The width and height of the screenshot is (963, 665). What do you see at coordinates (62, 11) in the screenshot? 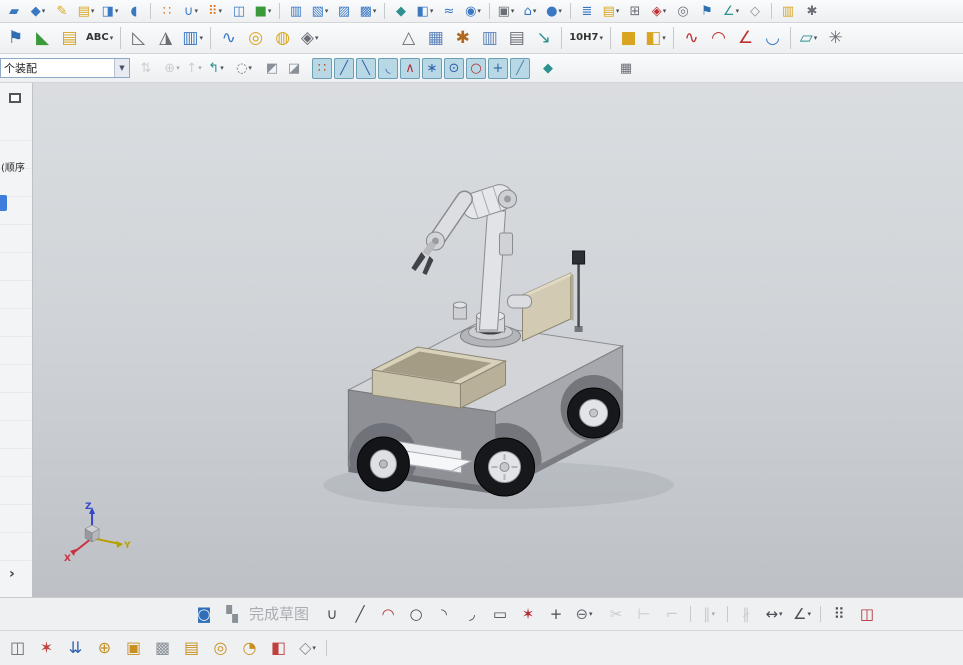
I see `pencil-edit-button: ✎` at bounding box center [62, 11].